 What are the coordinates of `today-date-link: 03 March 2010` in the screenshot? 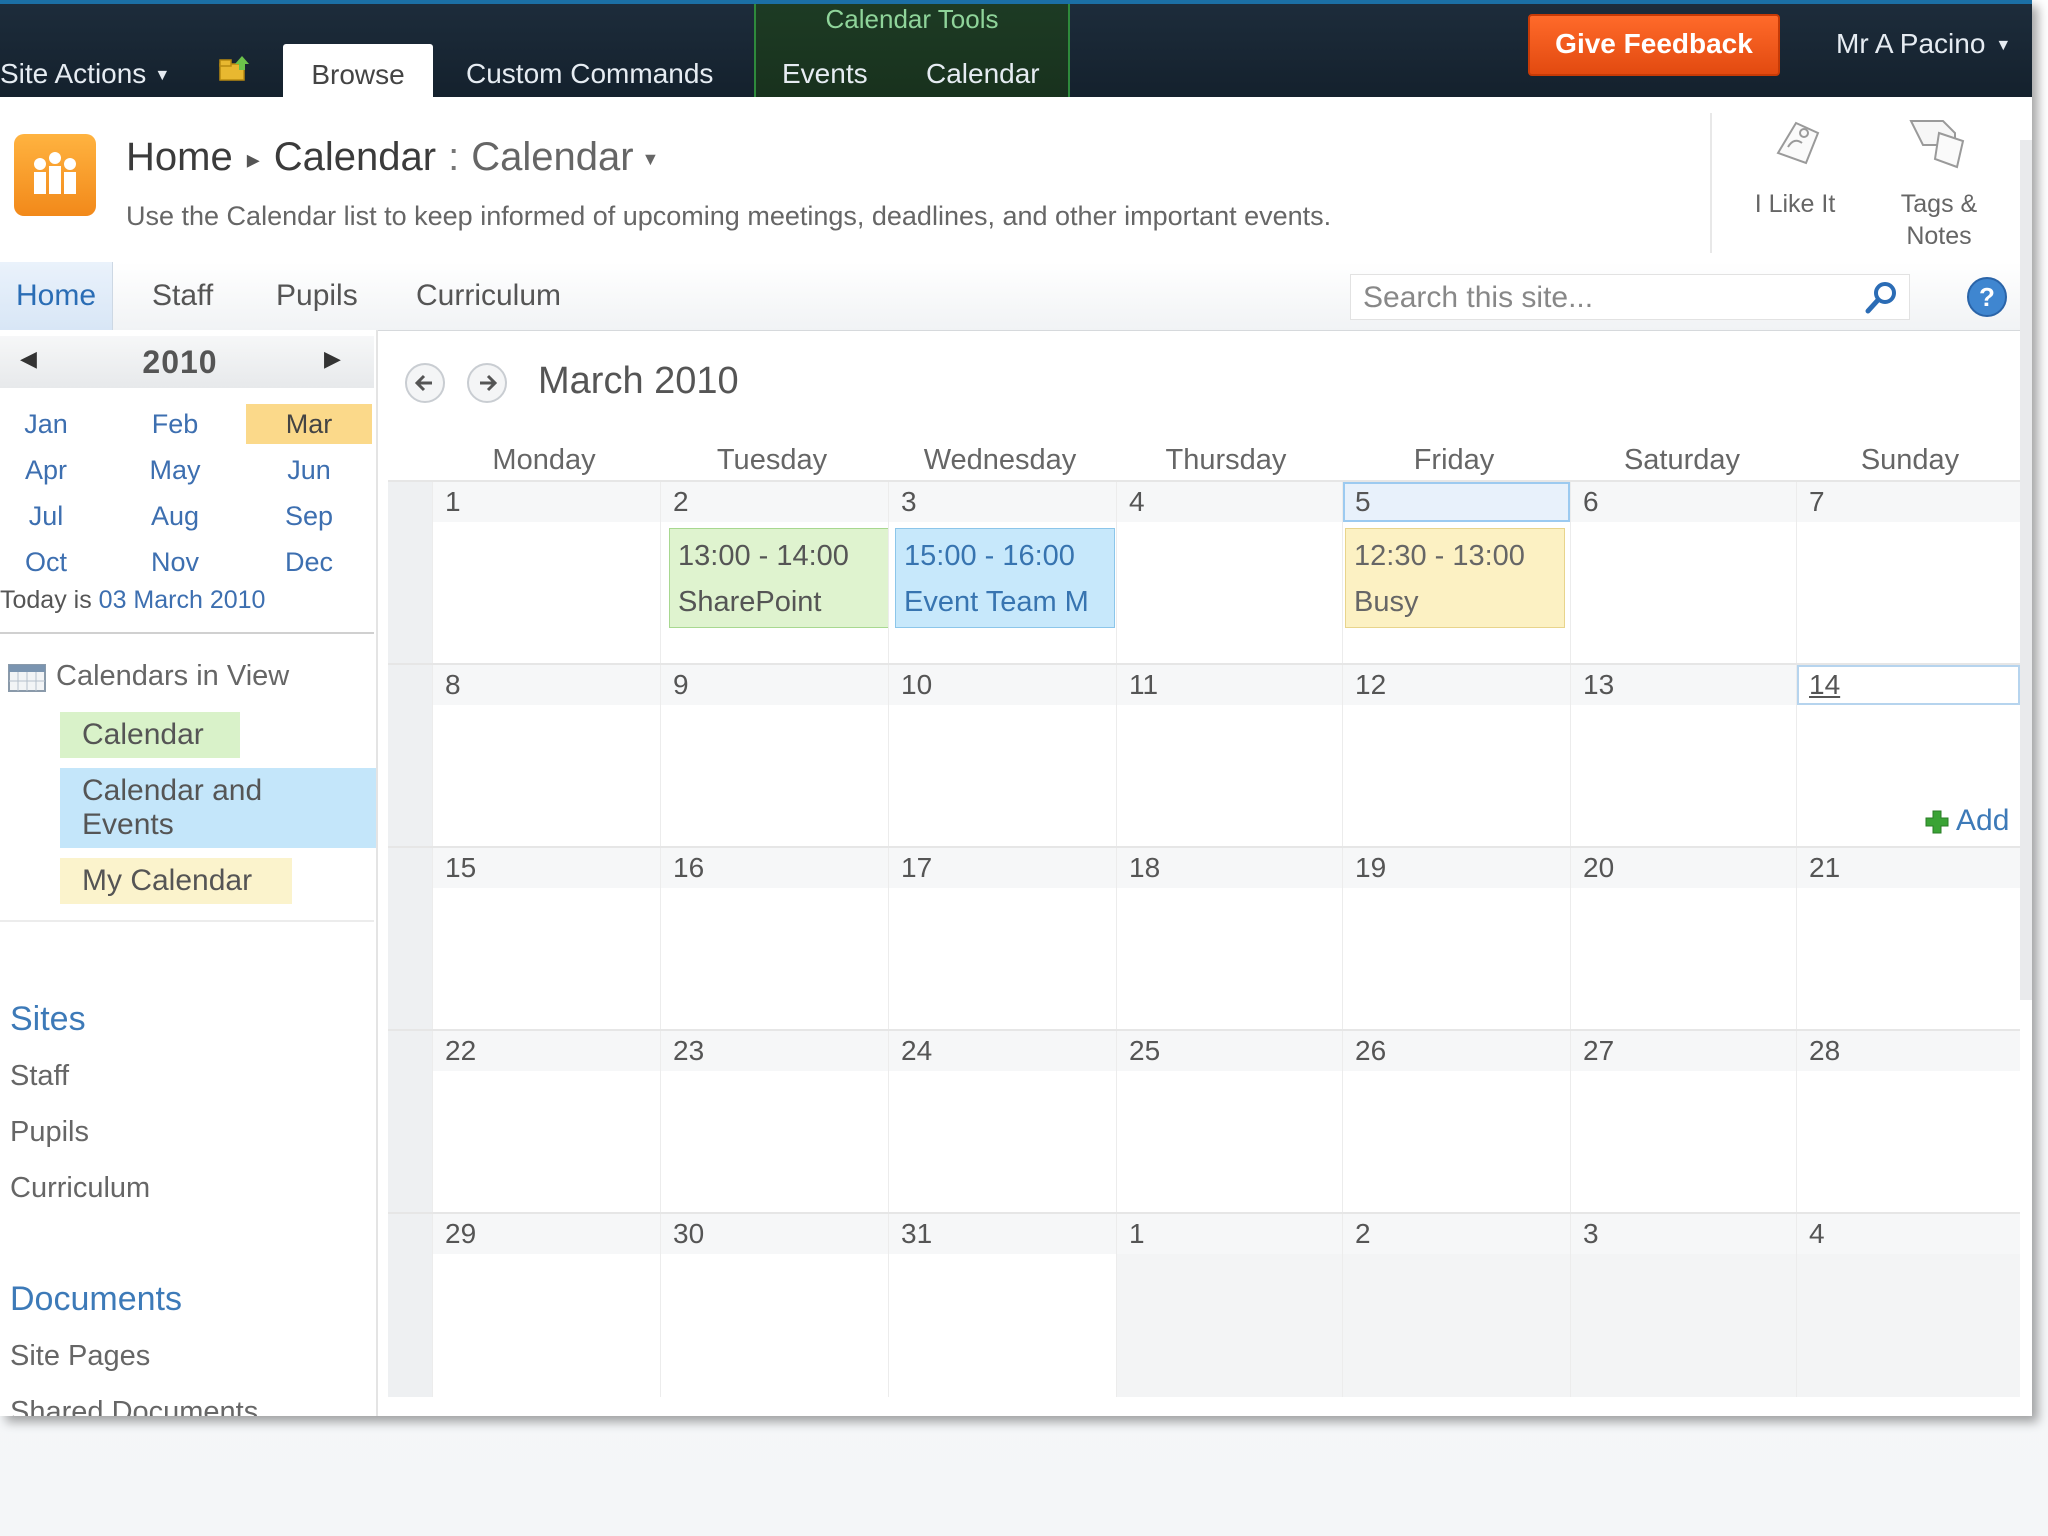 It's located at (182, 600).